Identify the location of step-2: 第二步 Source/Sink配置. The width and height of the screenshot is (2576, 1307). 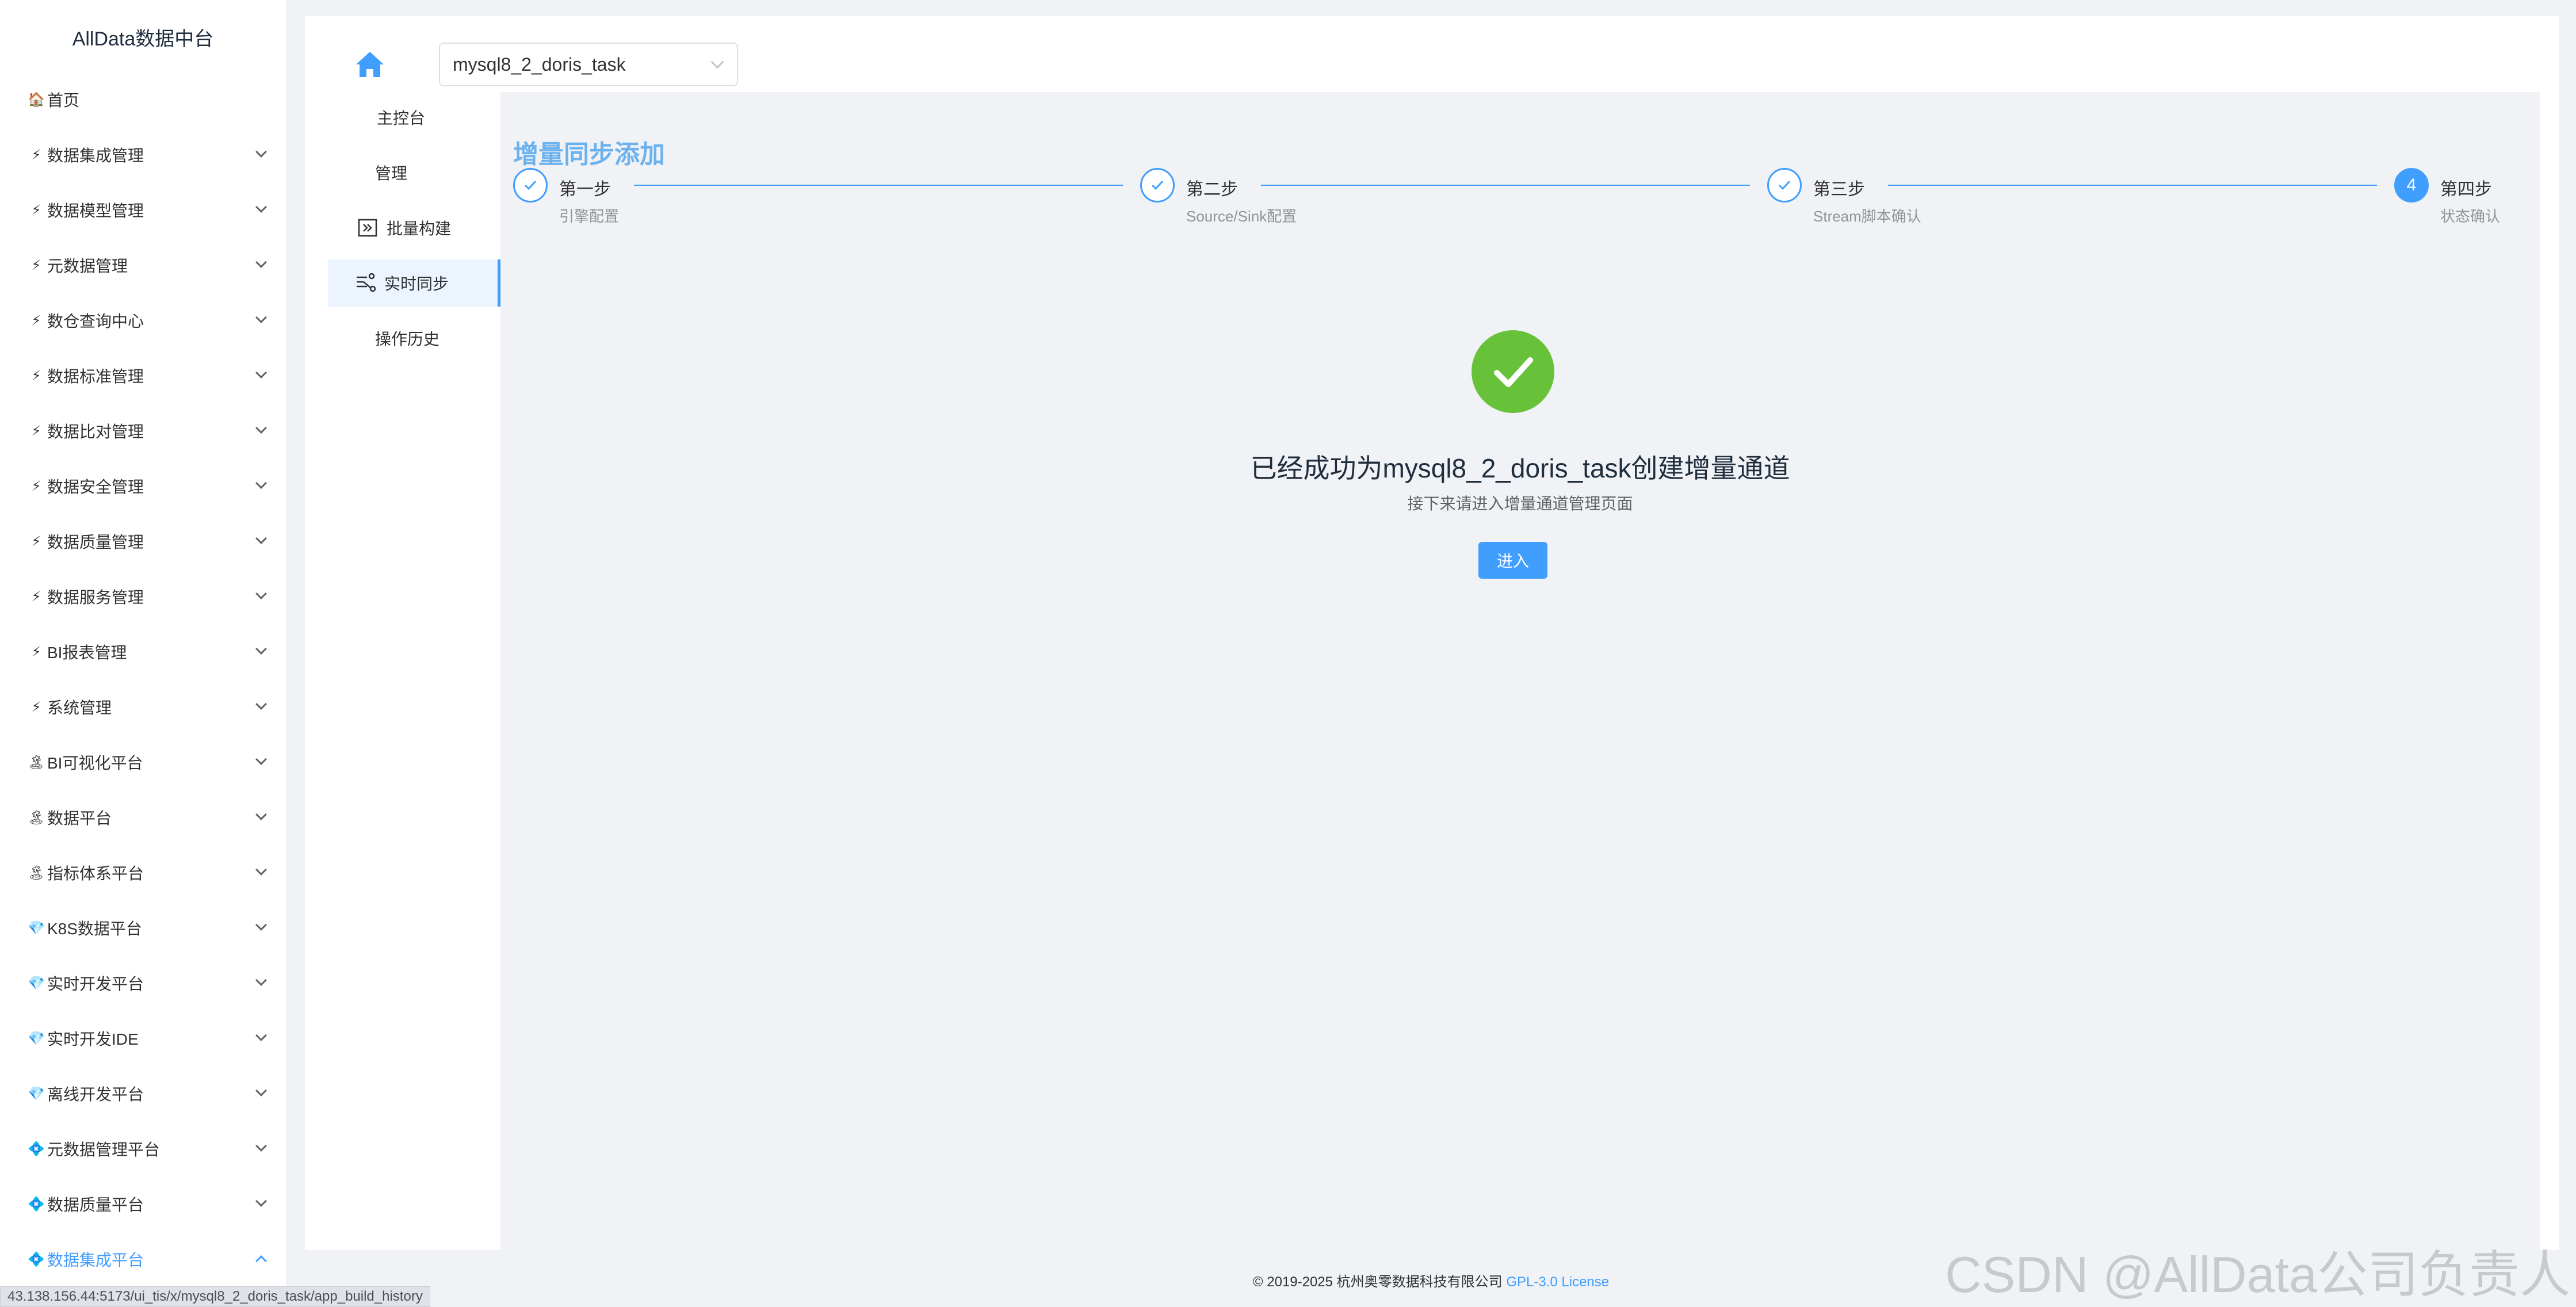
(1218, 196).